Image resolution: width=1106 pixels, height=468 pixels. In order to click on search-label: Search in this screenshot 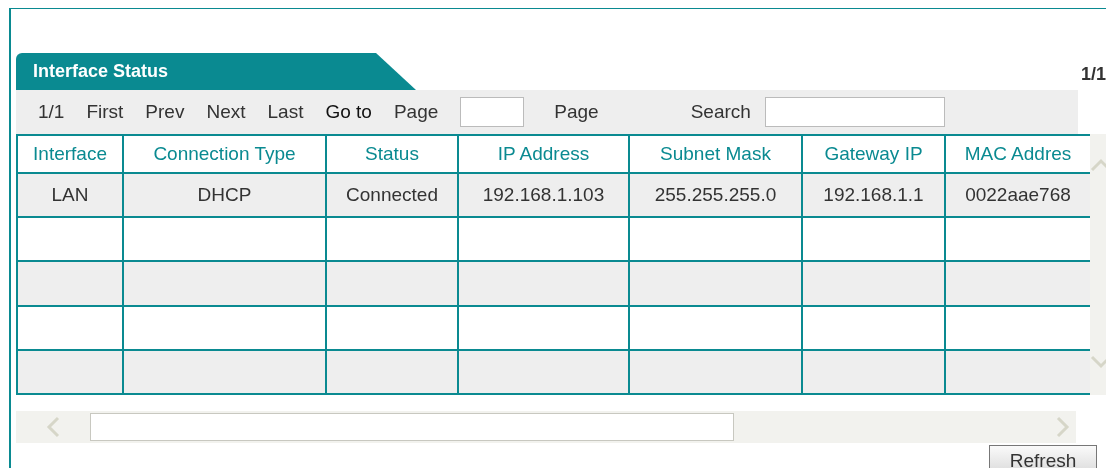, I will do `click(720, 112)`.